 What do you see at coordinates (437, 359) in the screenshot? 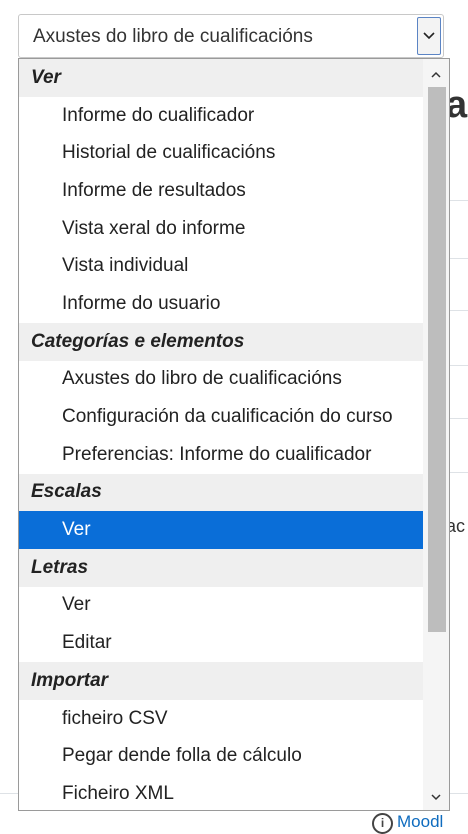
I see `scrollbar-thumb` at bounding box center [437, 359].